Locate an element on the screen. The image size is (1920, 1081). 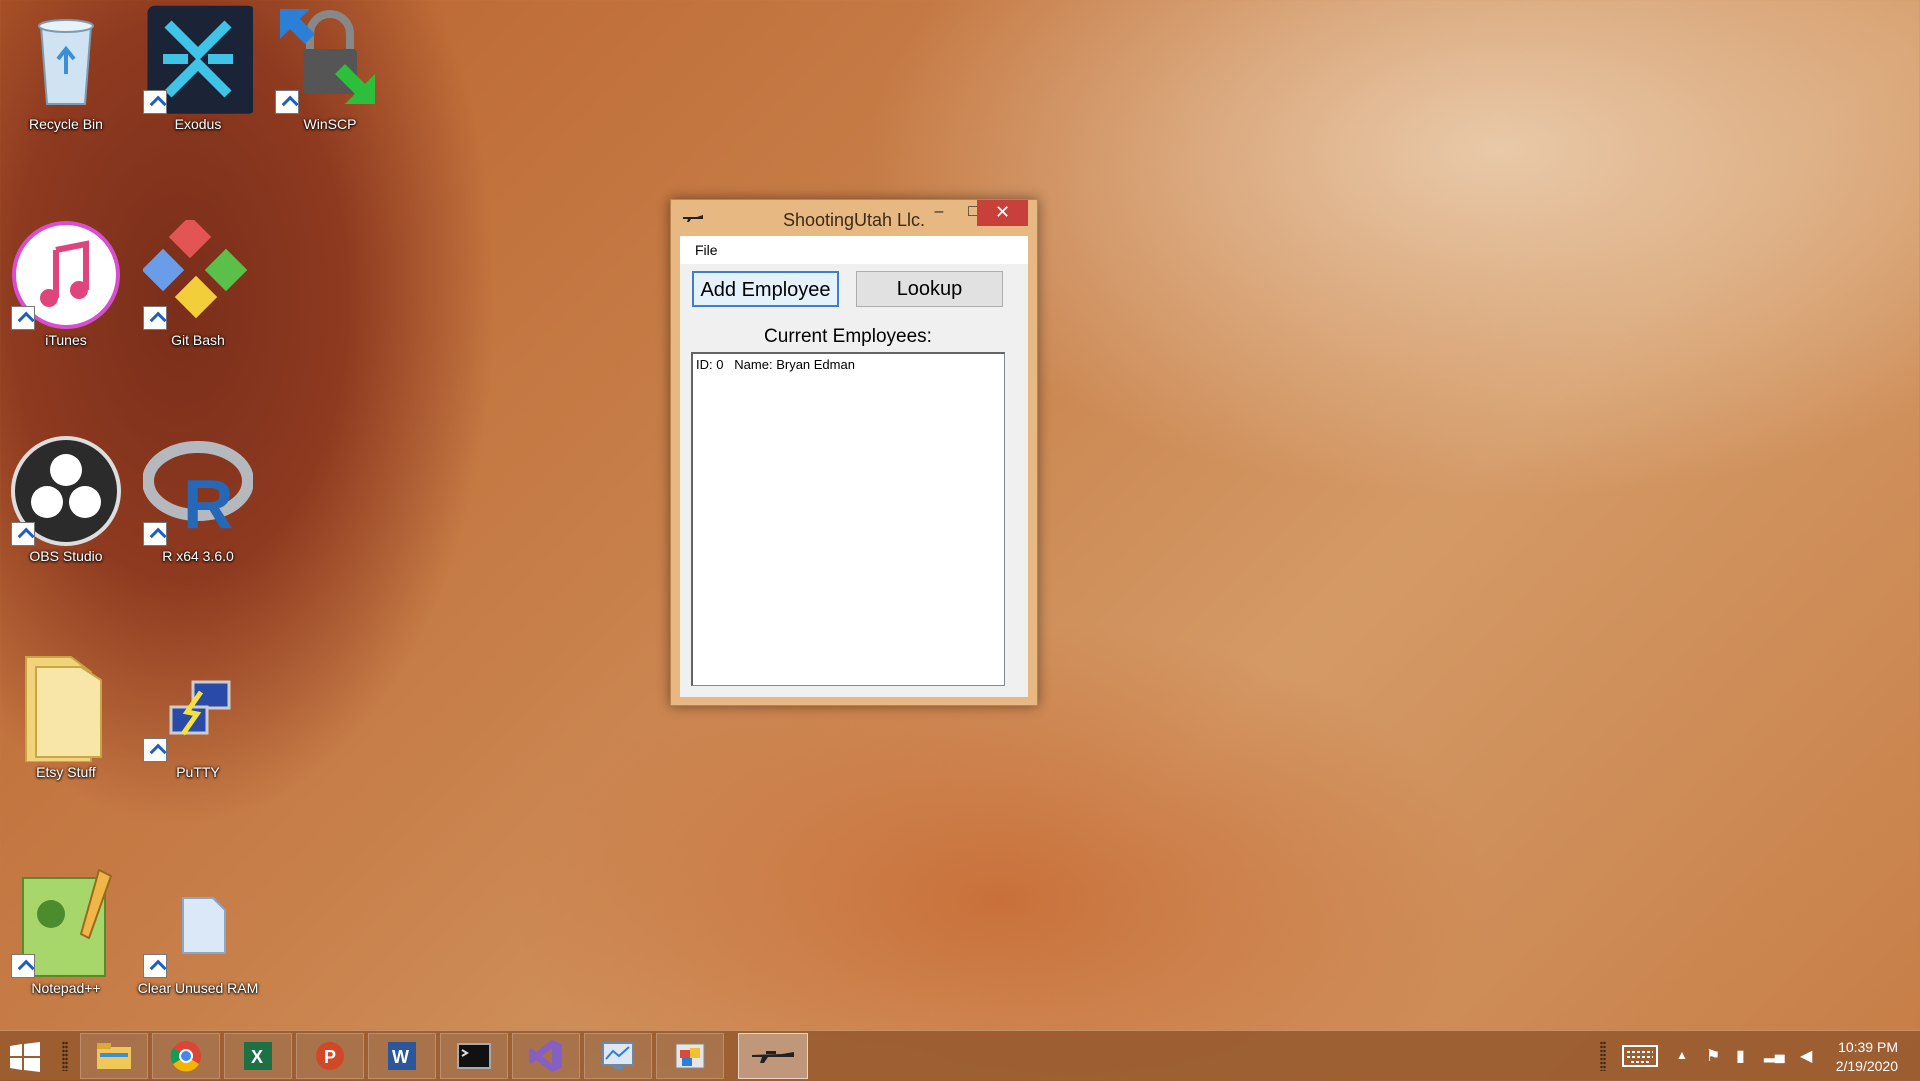
taskbar-powerpoint: P is located at coordinates (330, 1056).